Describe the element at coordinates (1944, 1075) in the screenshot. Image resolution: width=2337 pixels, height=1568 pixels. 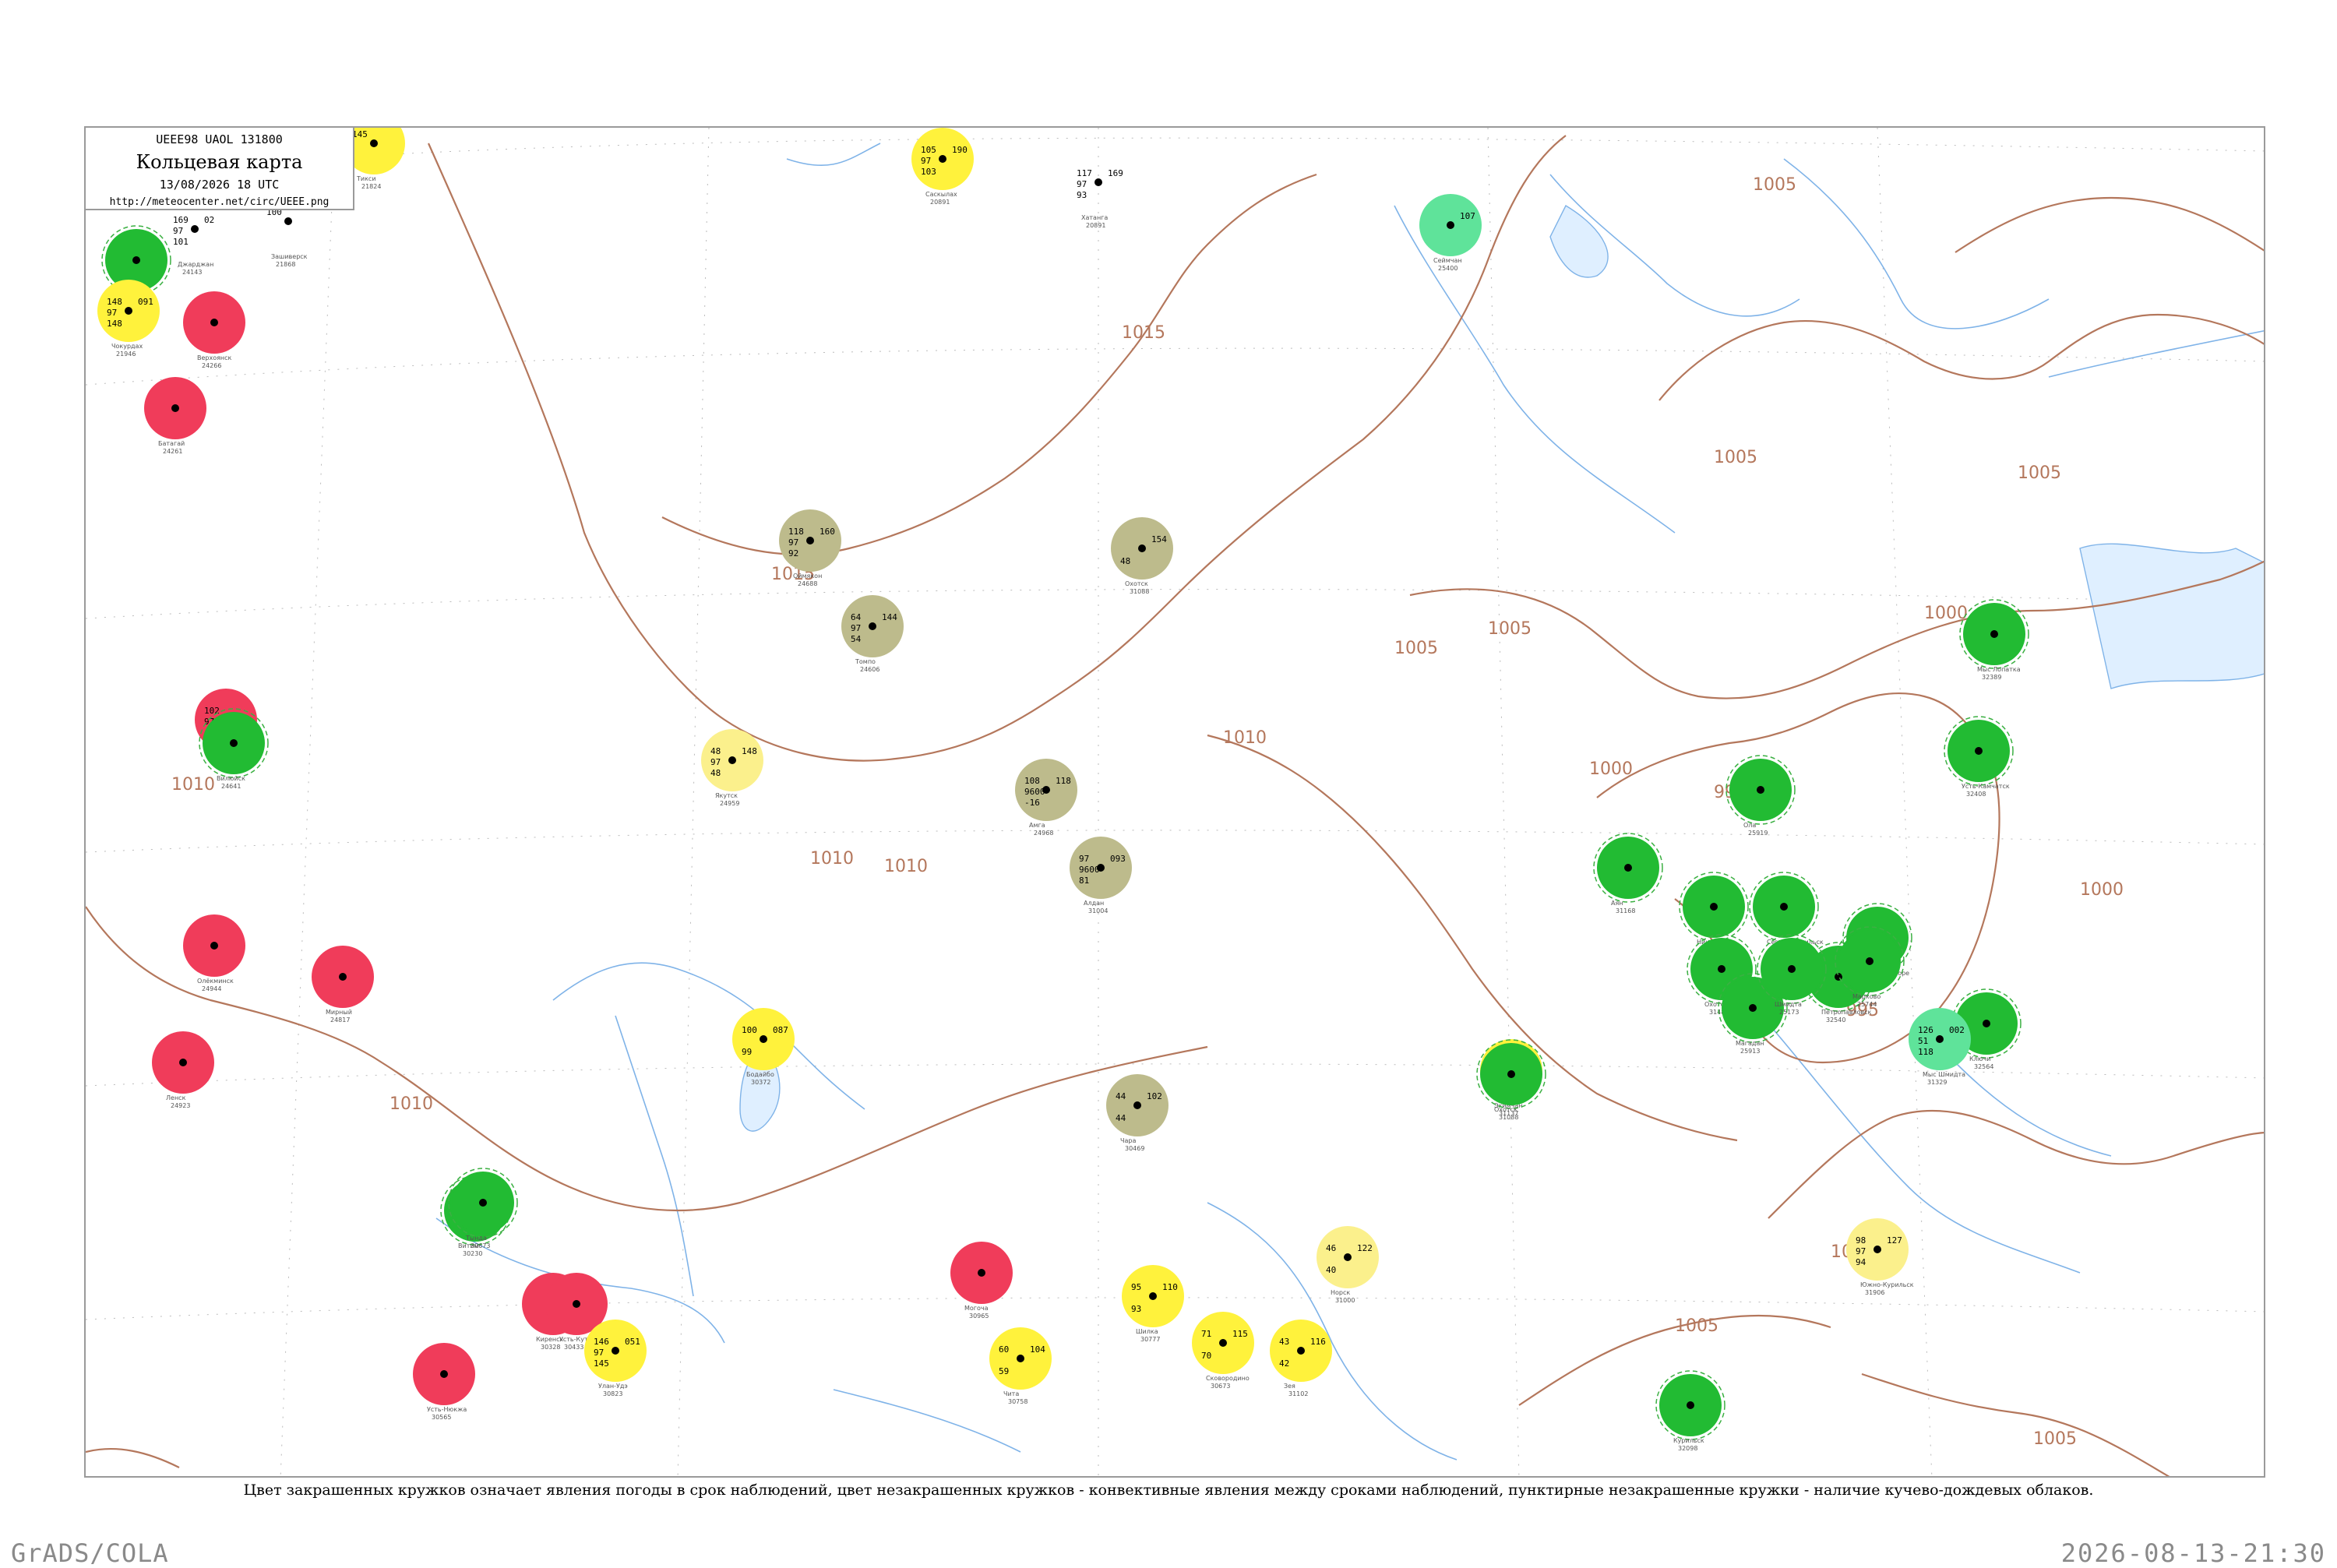
I see `station-name: Мыс Шмидта` at that location.